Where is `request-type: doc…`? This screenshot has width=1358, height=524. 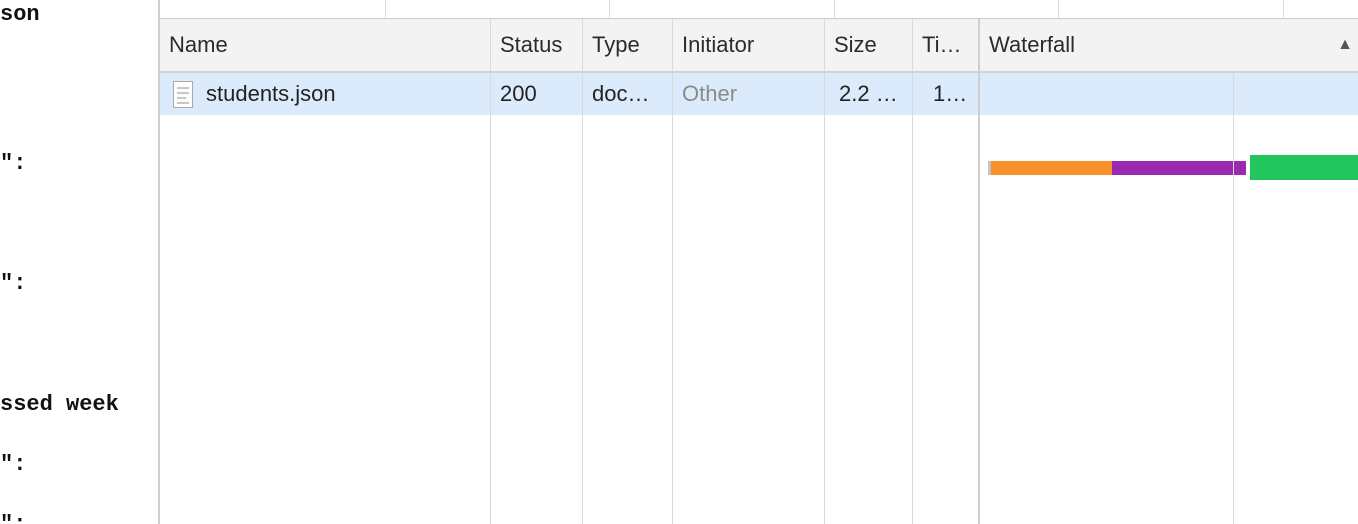 request-type: doc… is located at coordinates (621, 93).